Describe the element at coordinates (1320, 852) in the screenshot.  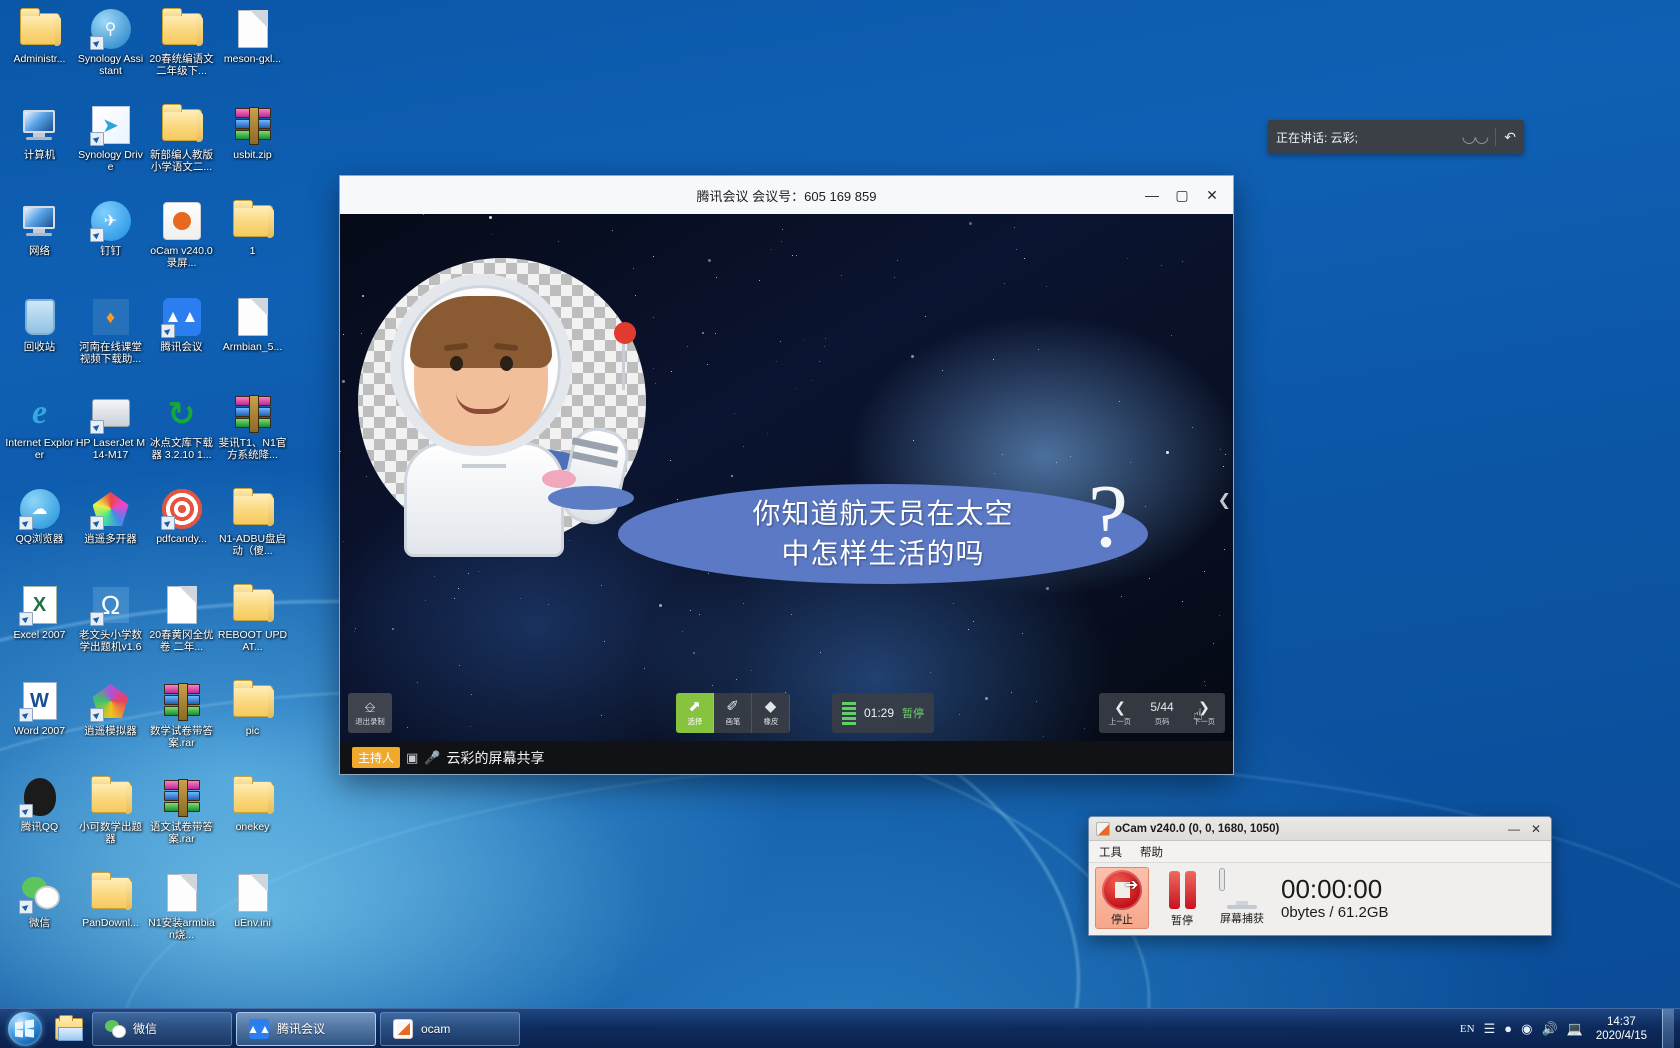
I see `ocam-menubar: 工具 帮助` at that location.